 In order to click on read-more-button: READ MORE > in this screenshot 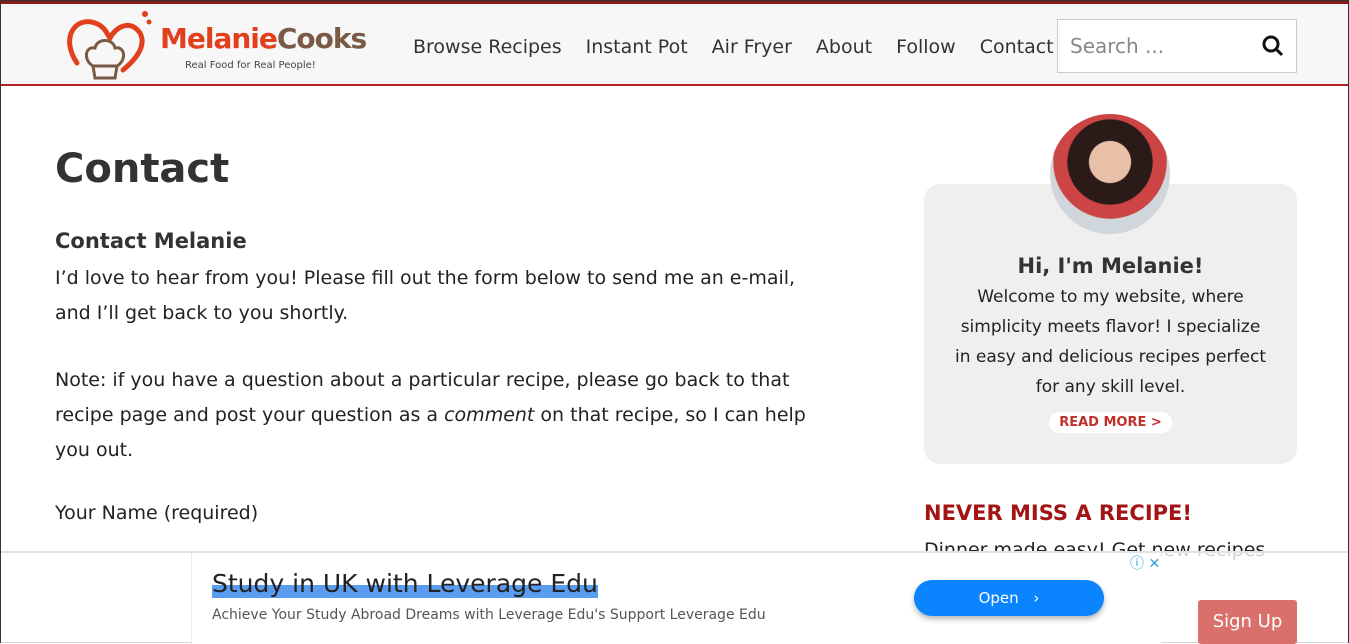, I will do `click(1110, 422)`.